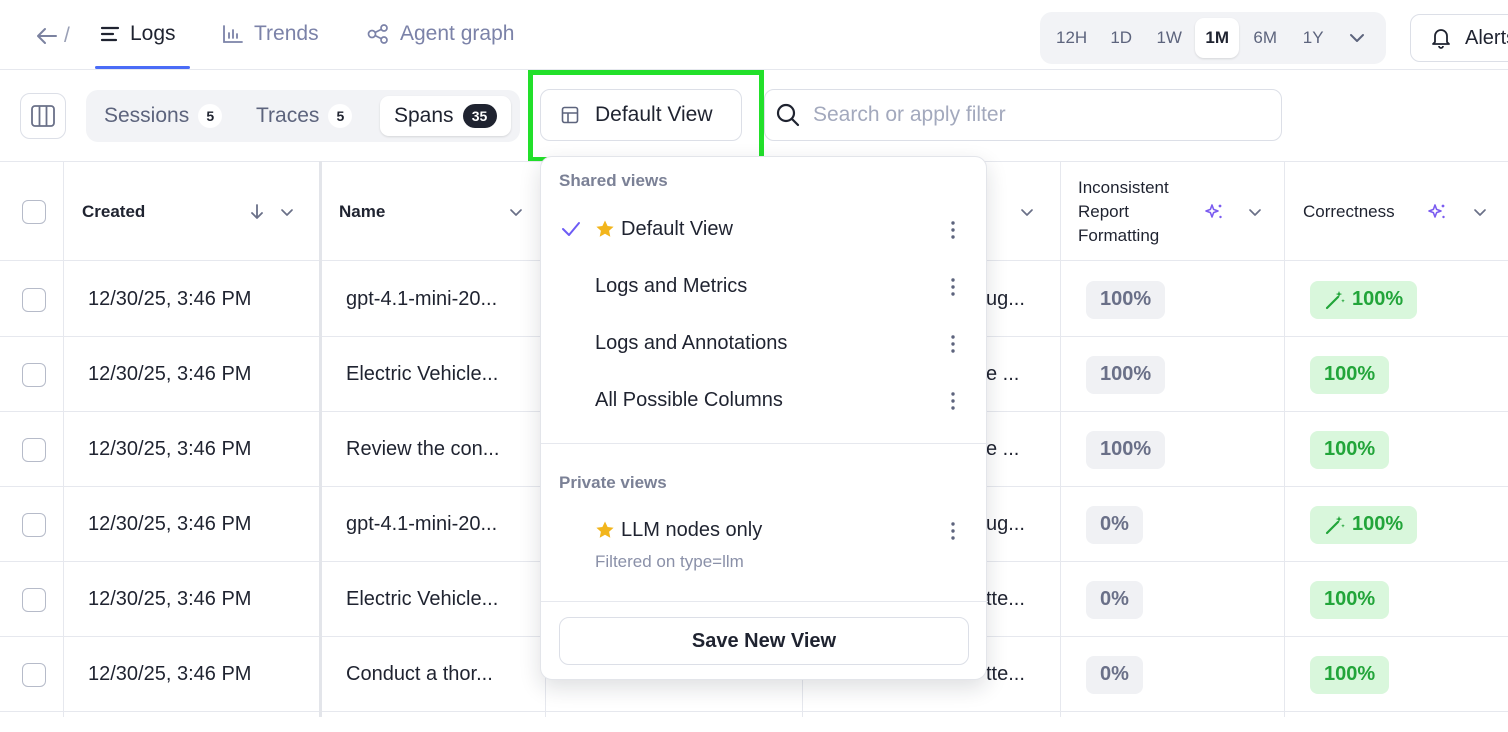 Image resolution: width=1508 pixels, height=732 pixels. I want to click on view-item-logs-and-annotations: Logs and Annotations, so click(764, 343).